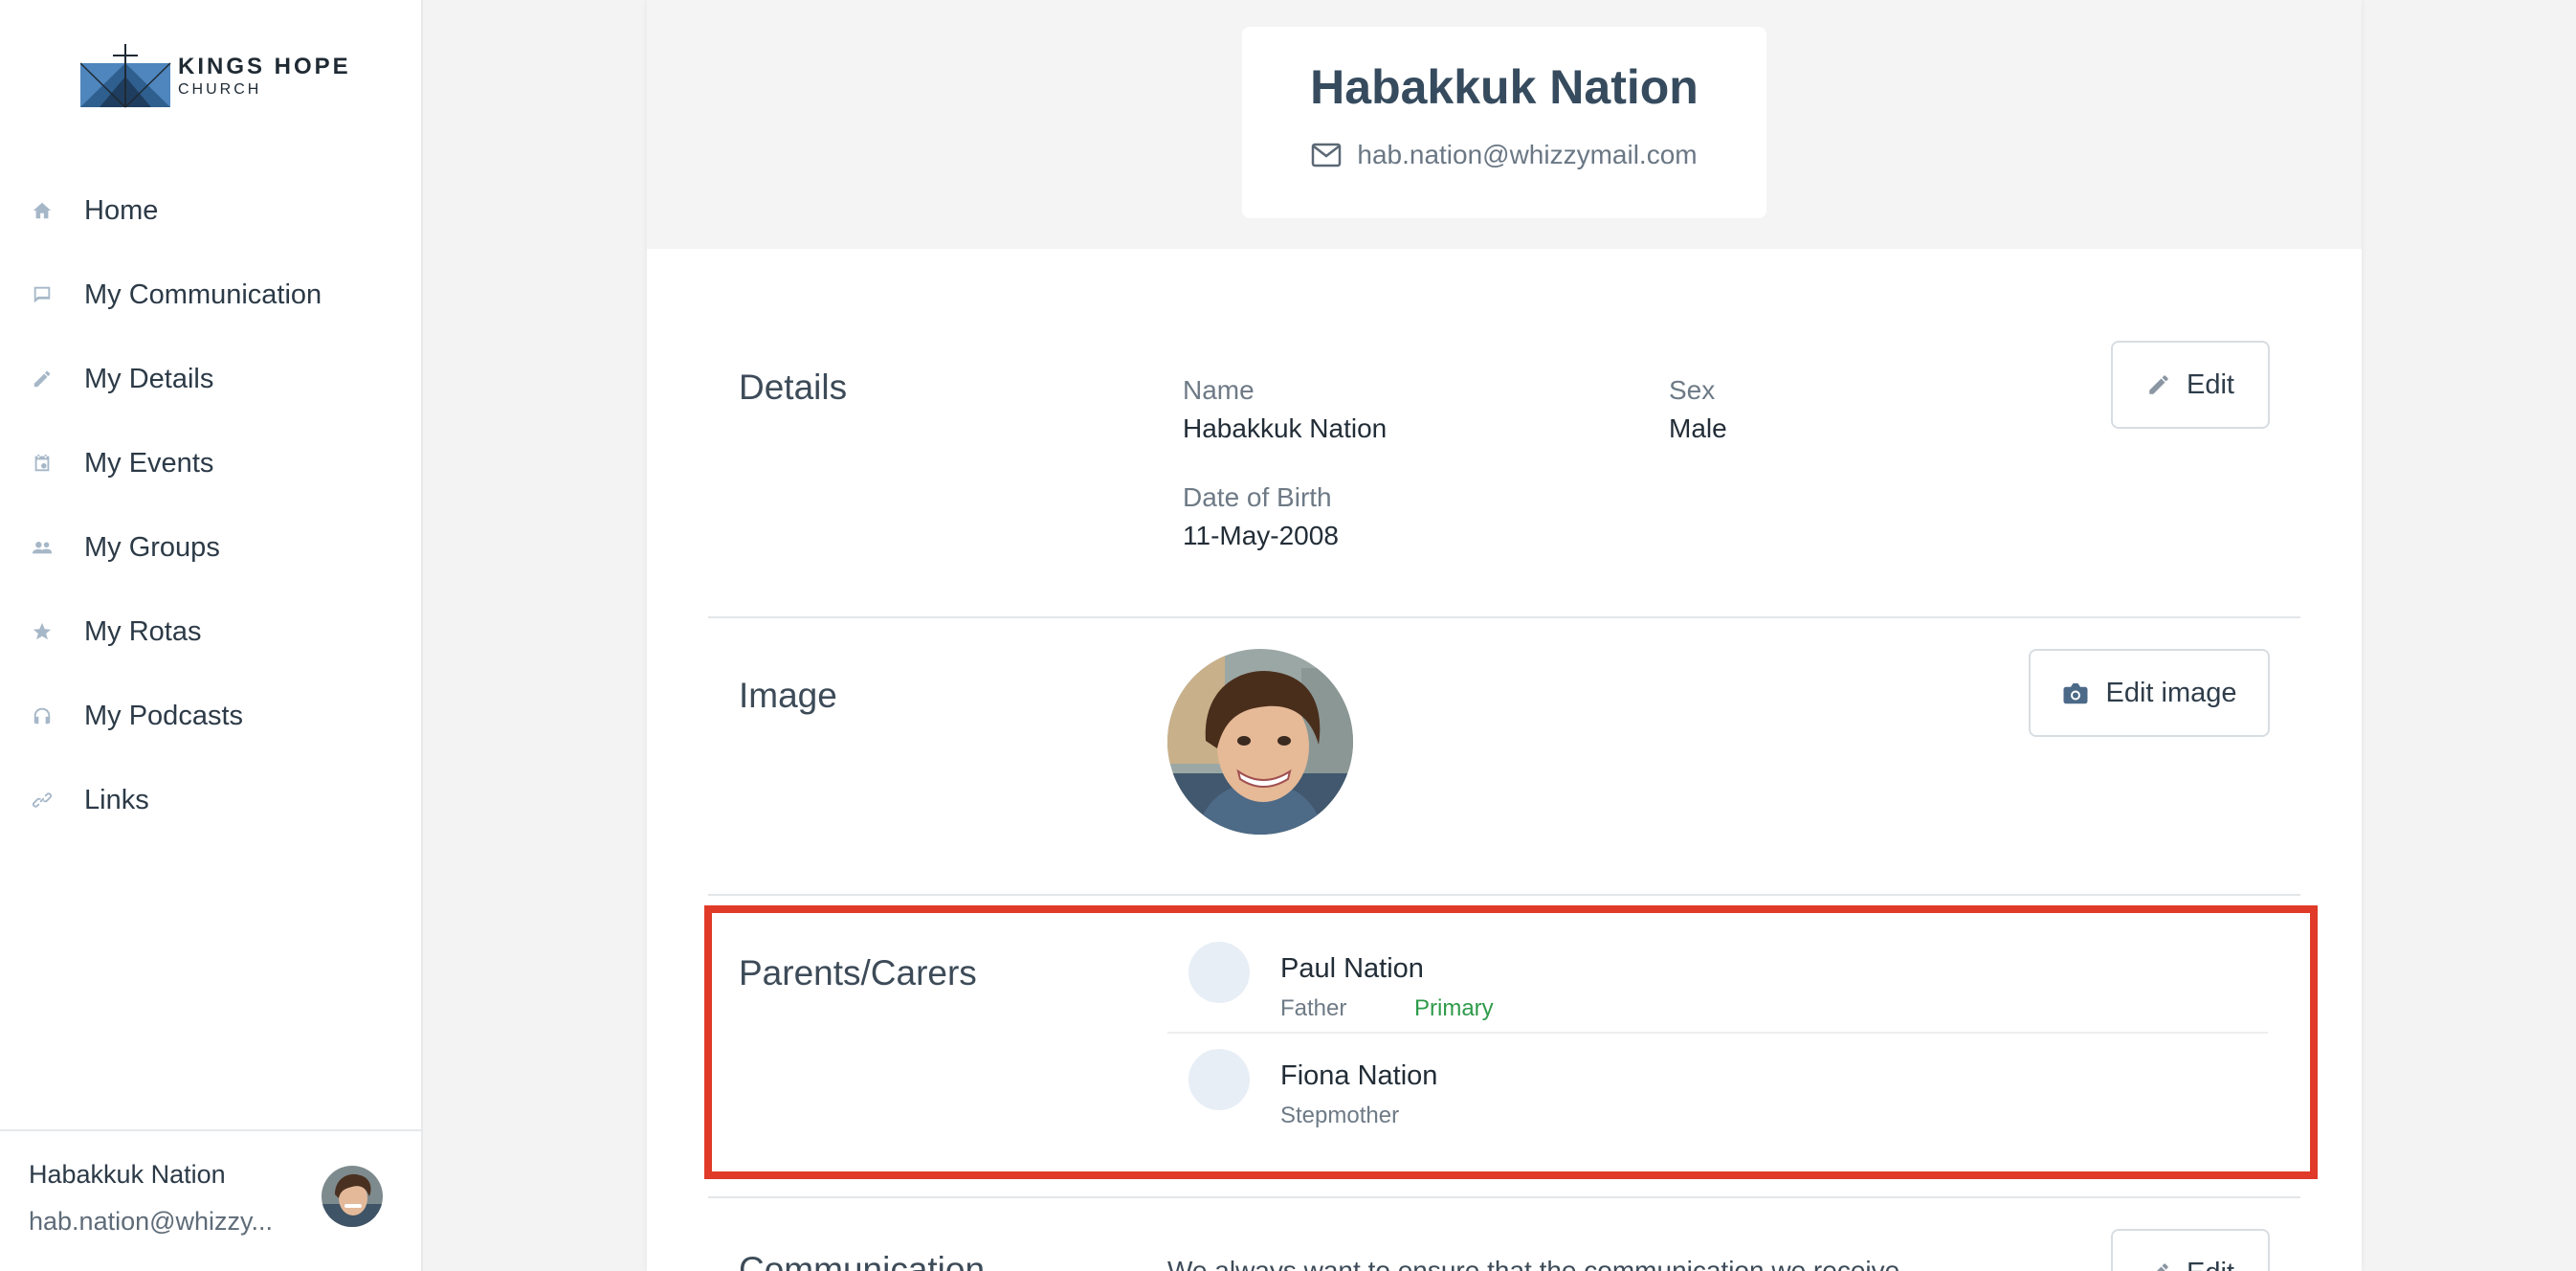 The height and width of the screenshot is (1271, 2576). I want to click on sidebar-item-communication: My Communication, so click(210, 295).